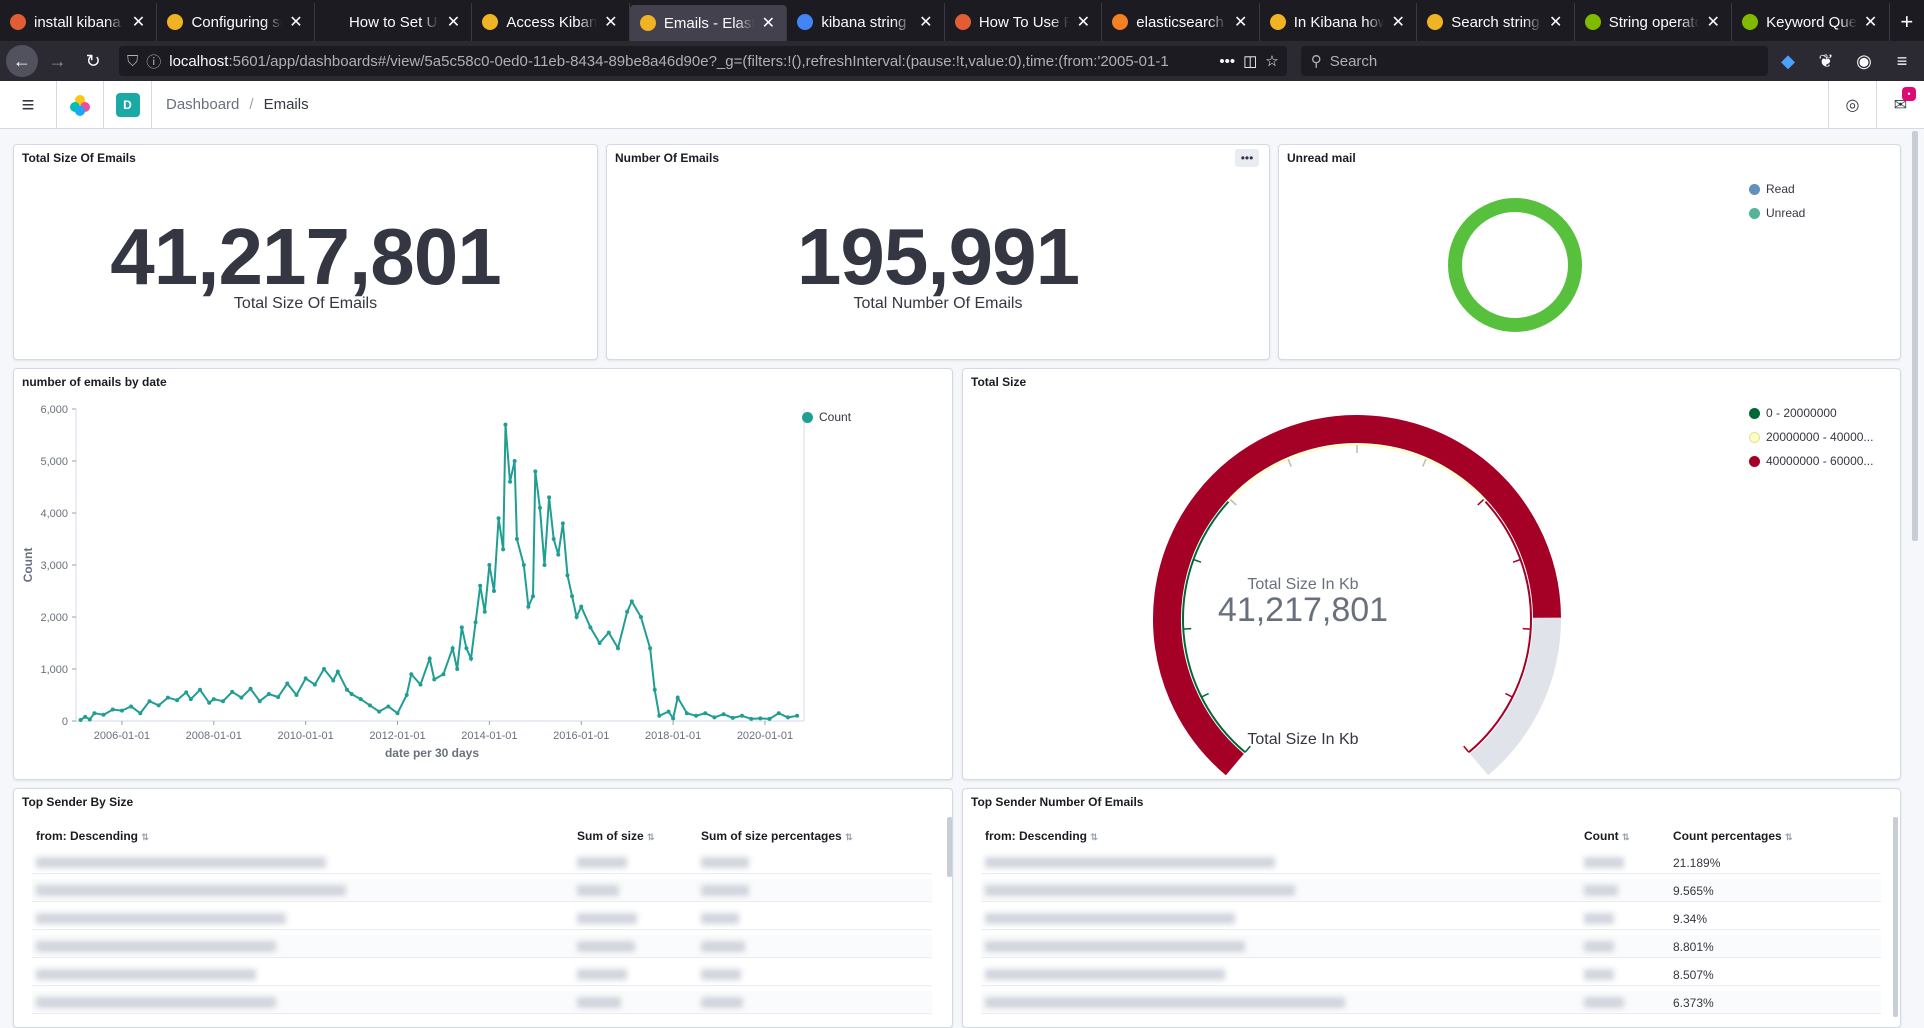 The height and width of the screenshot is (1028, 1924). Describe the element at coordinates (1907, 22) in the screenshot. I see `new-tab-icon: +` at that location.